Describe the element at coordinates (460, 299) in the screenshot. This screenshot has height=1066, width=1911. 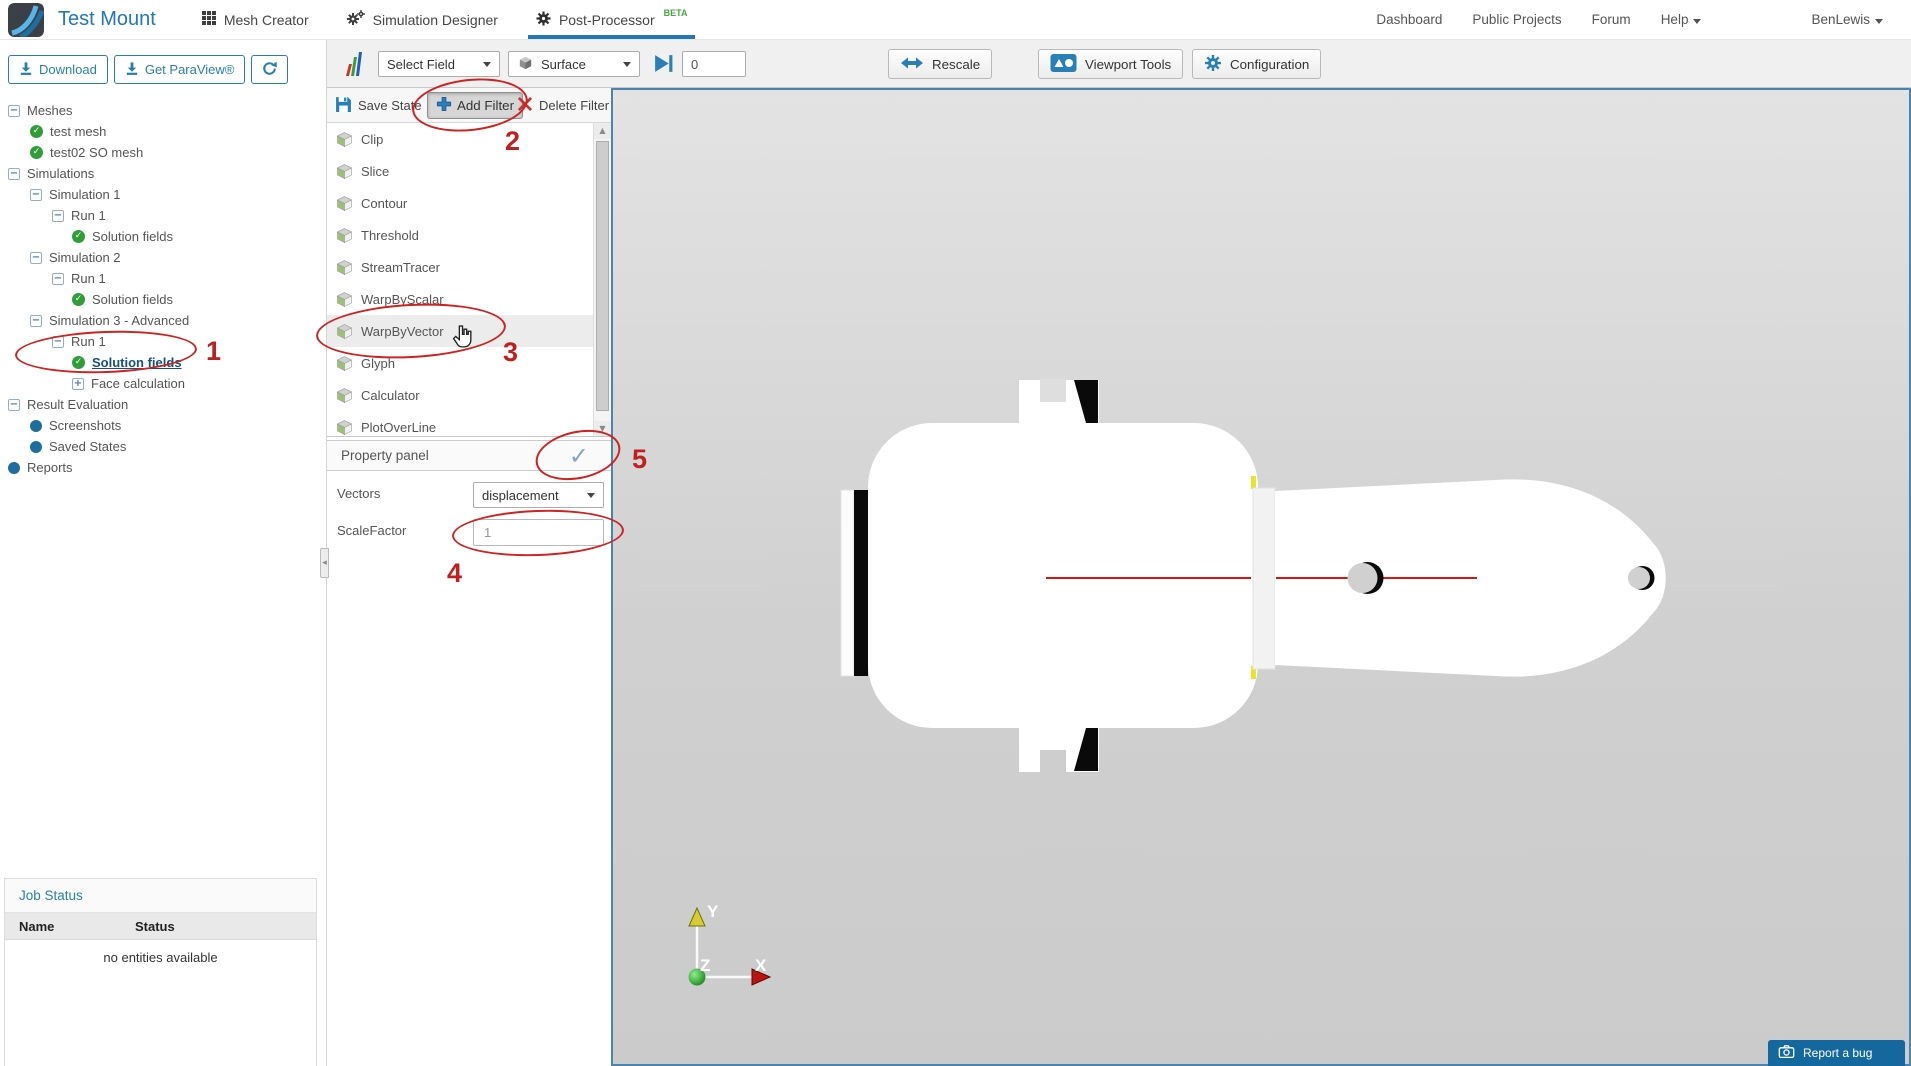
I see `filter-item-warpbyscalar: WarpByScalar` at that location.